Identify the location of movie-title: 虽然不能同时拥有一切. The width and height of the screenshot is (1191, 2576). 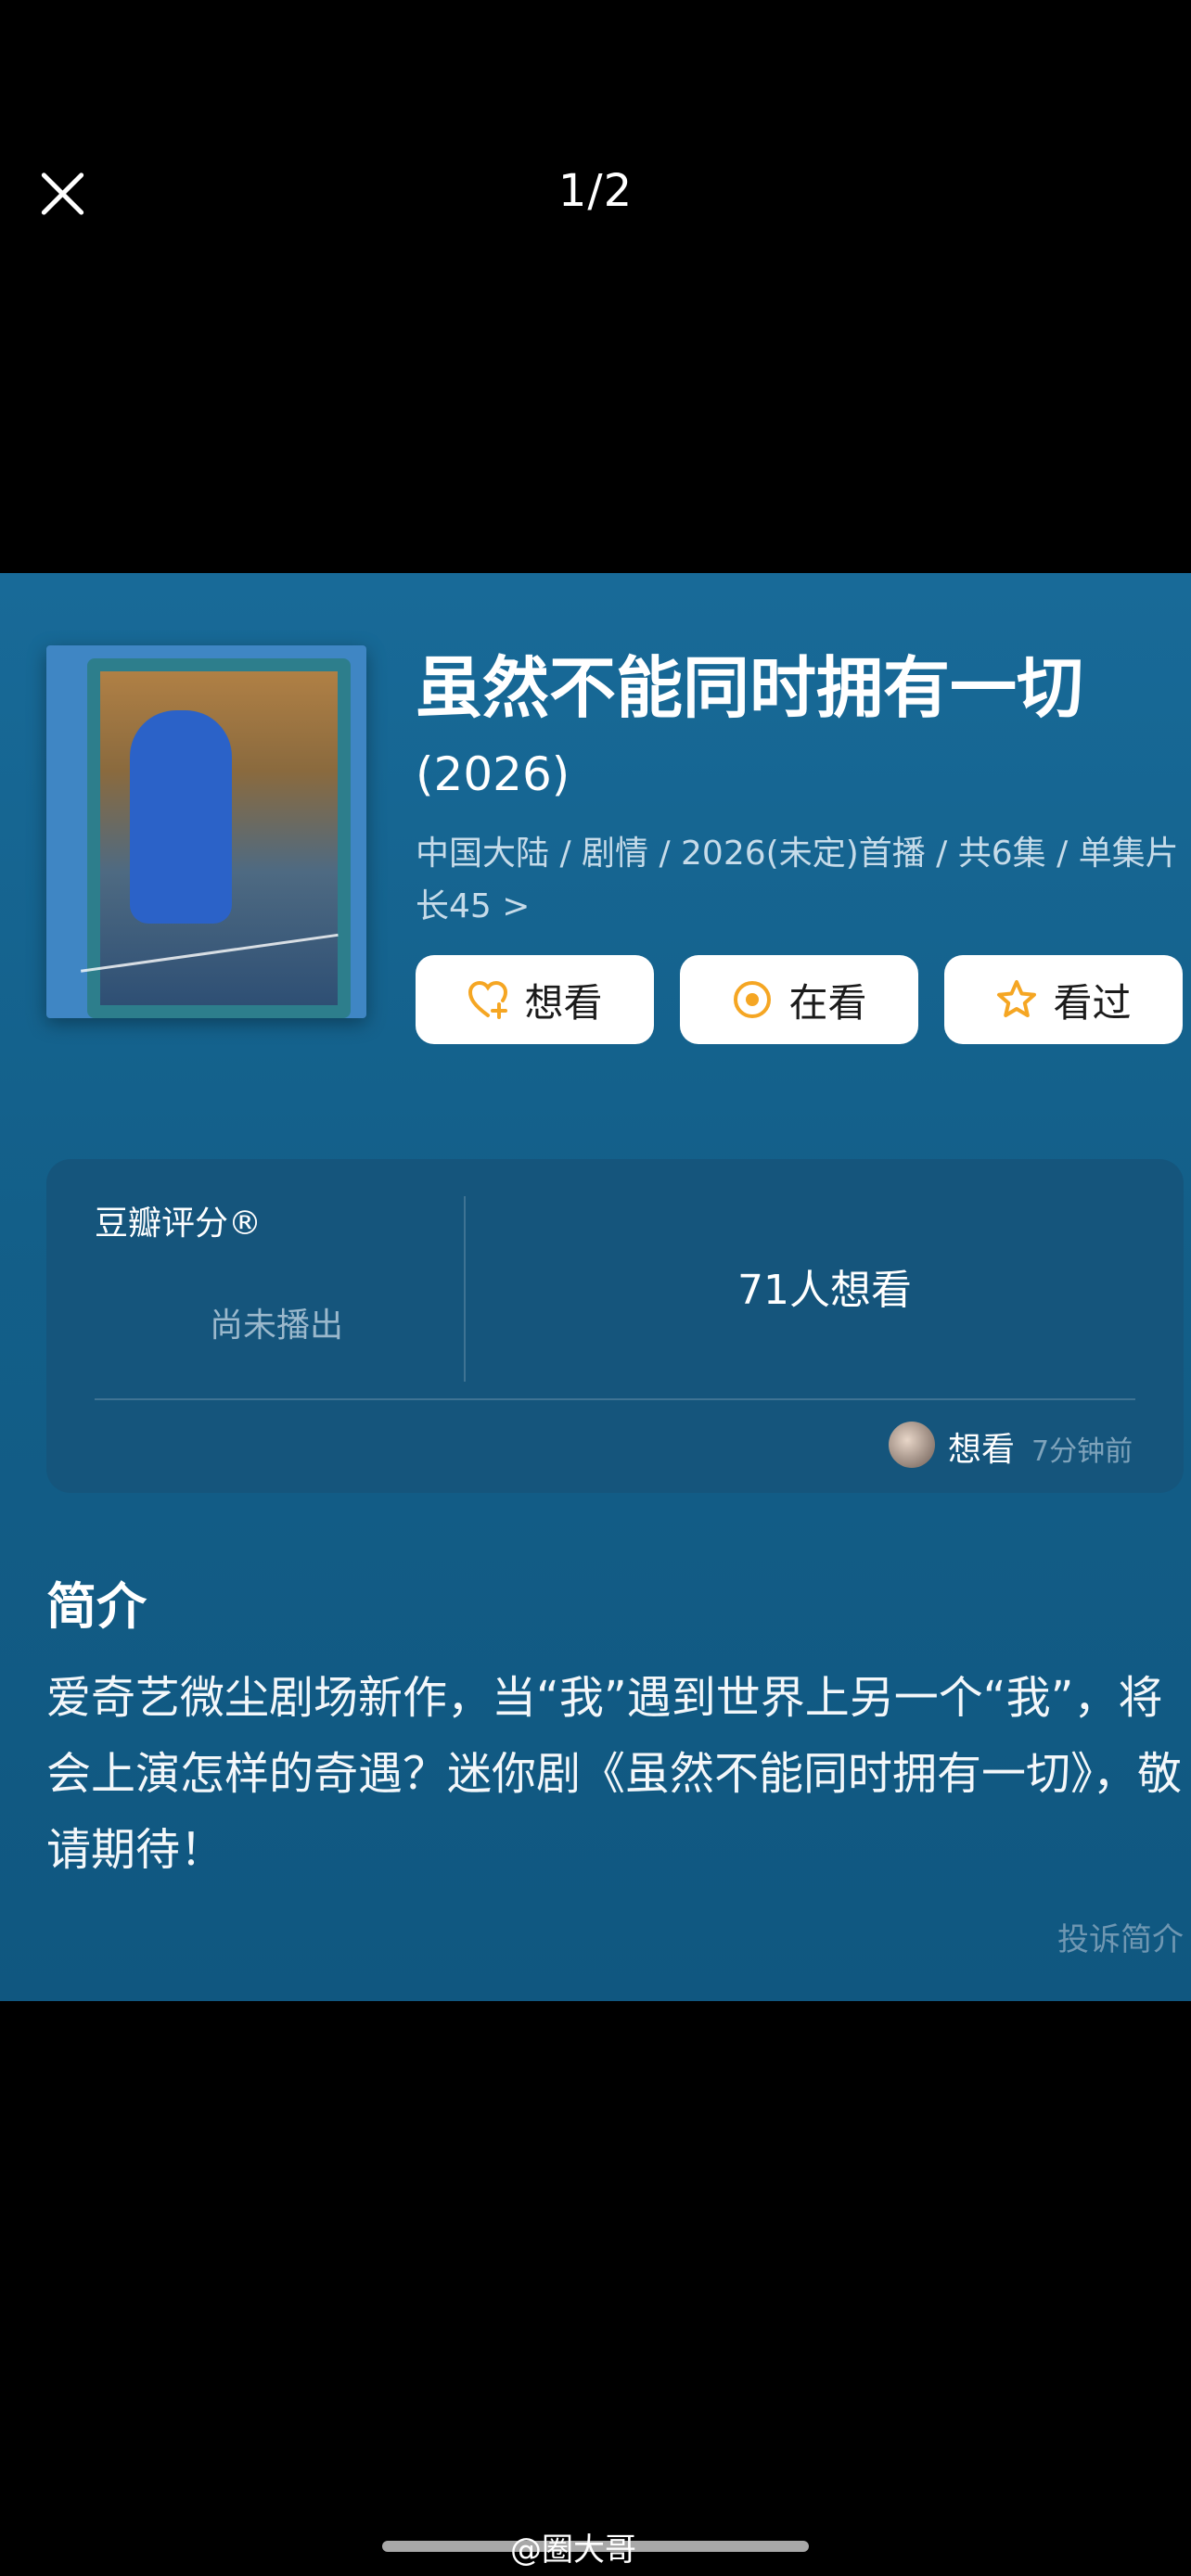
(750, 688).